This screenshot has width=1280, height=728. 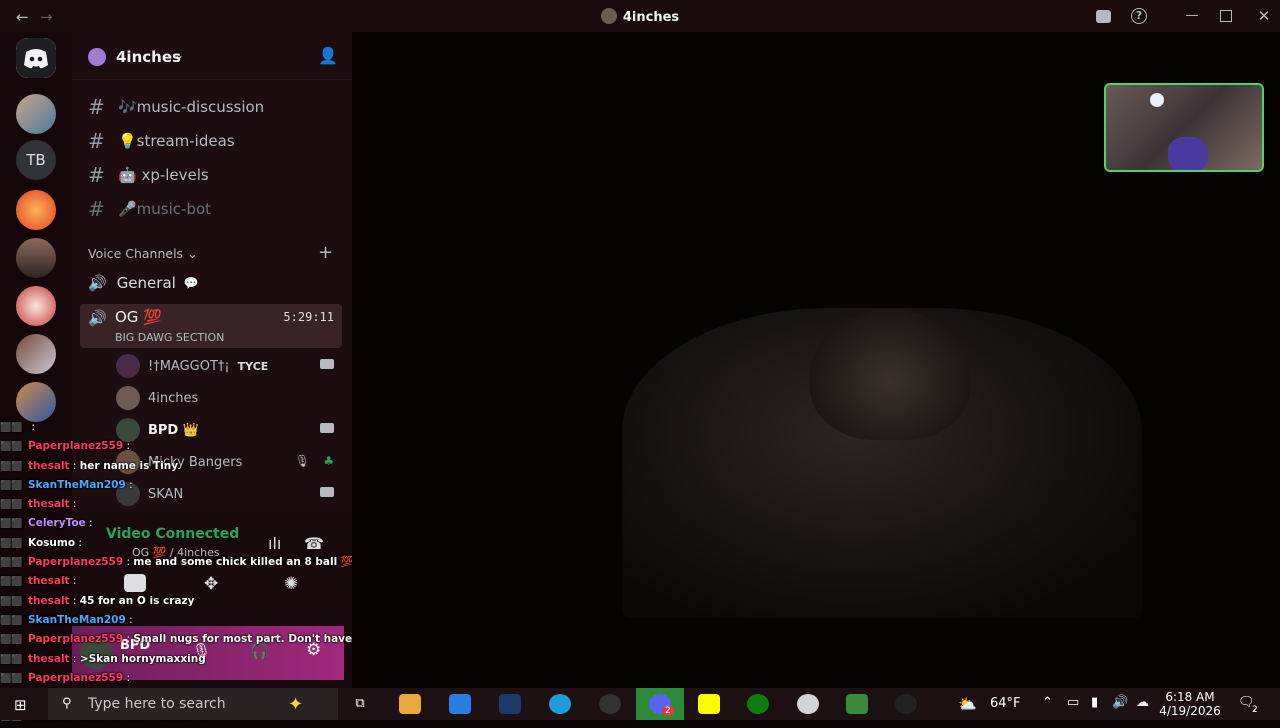 I want to click on channel-stream-ideas: # 💡stream-ideas, so click(x=212, y=141).